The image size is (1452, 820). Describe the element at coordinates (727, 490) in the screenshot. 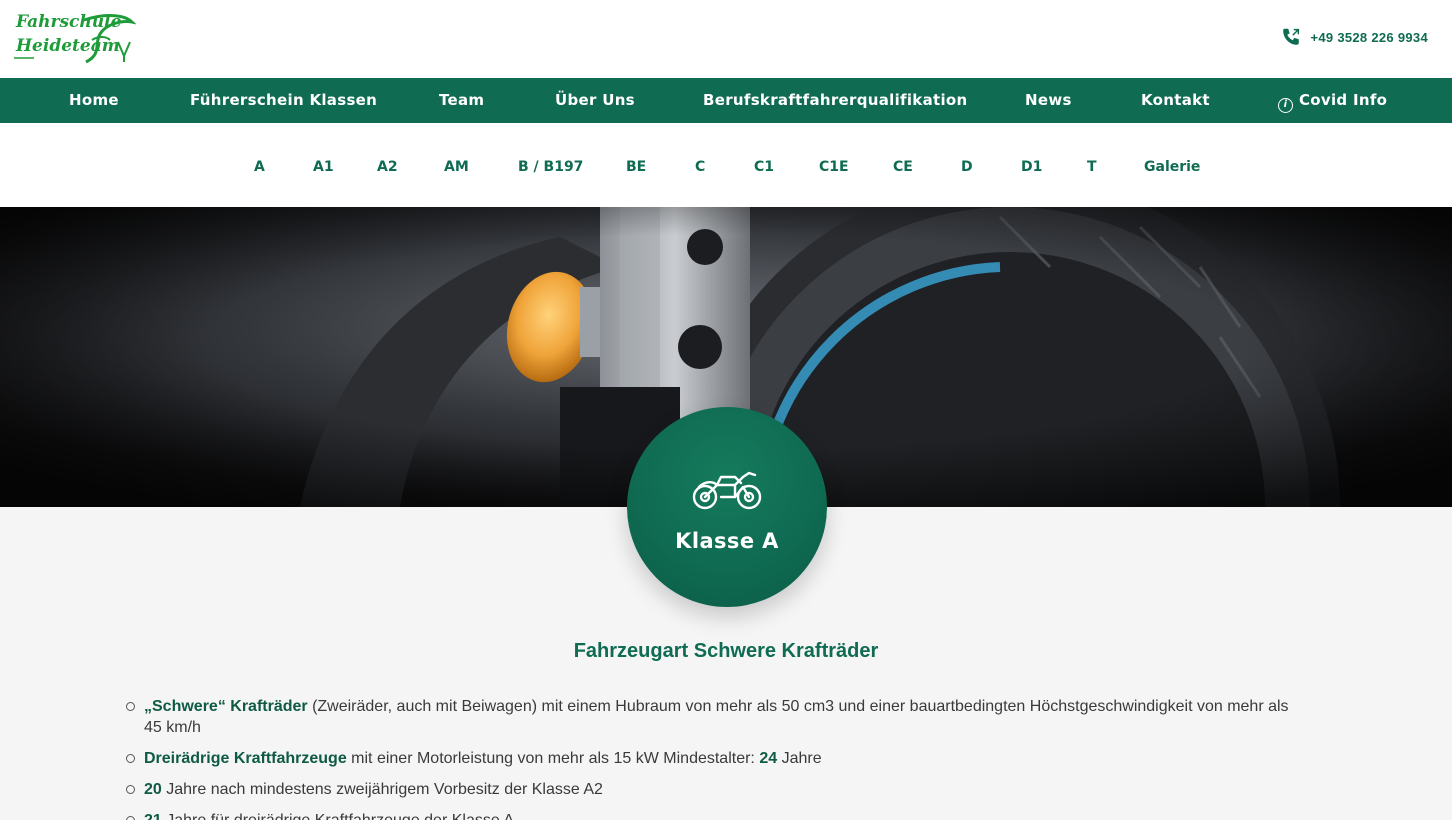

I see `motorcycle-icon` at that location.